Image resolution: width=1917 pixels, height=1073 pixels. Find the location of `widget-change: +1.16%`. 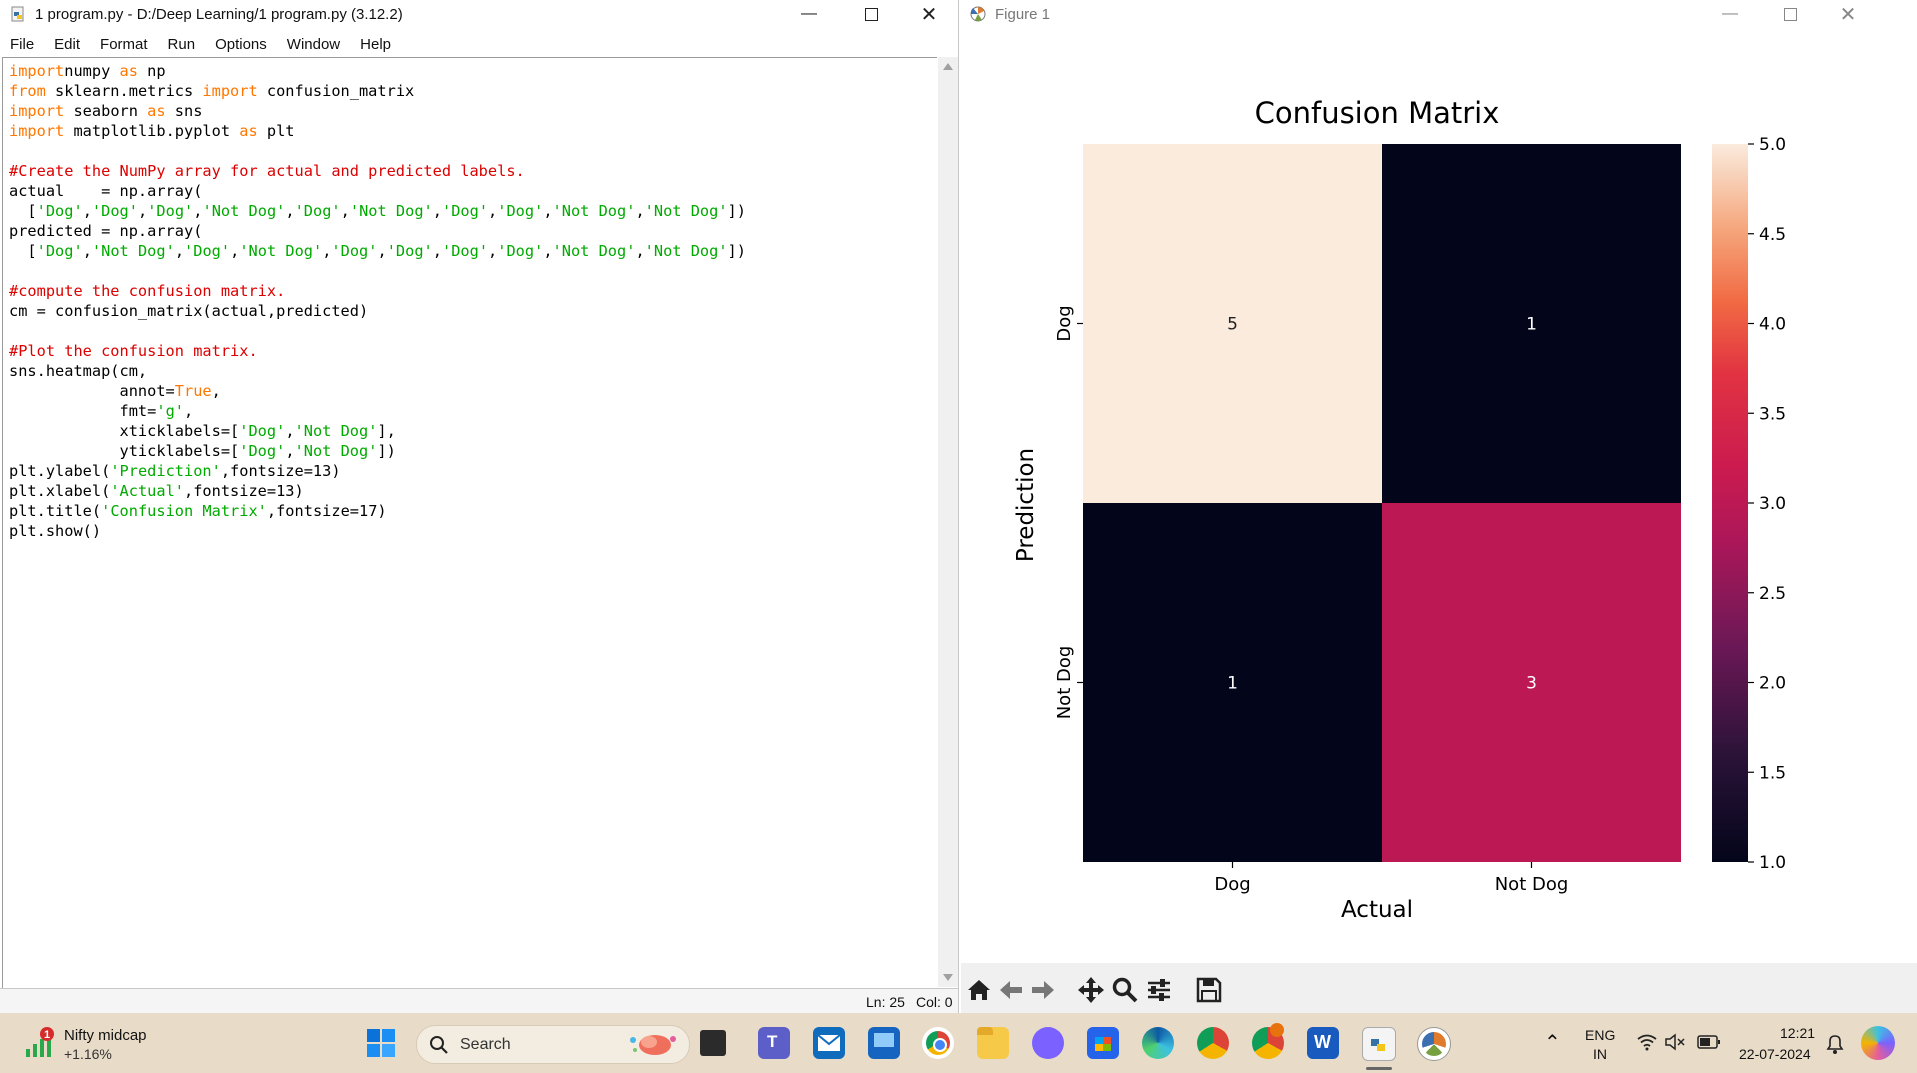

widget-change: +1.16% is located at coordinates (88, 1054).